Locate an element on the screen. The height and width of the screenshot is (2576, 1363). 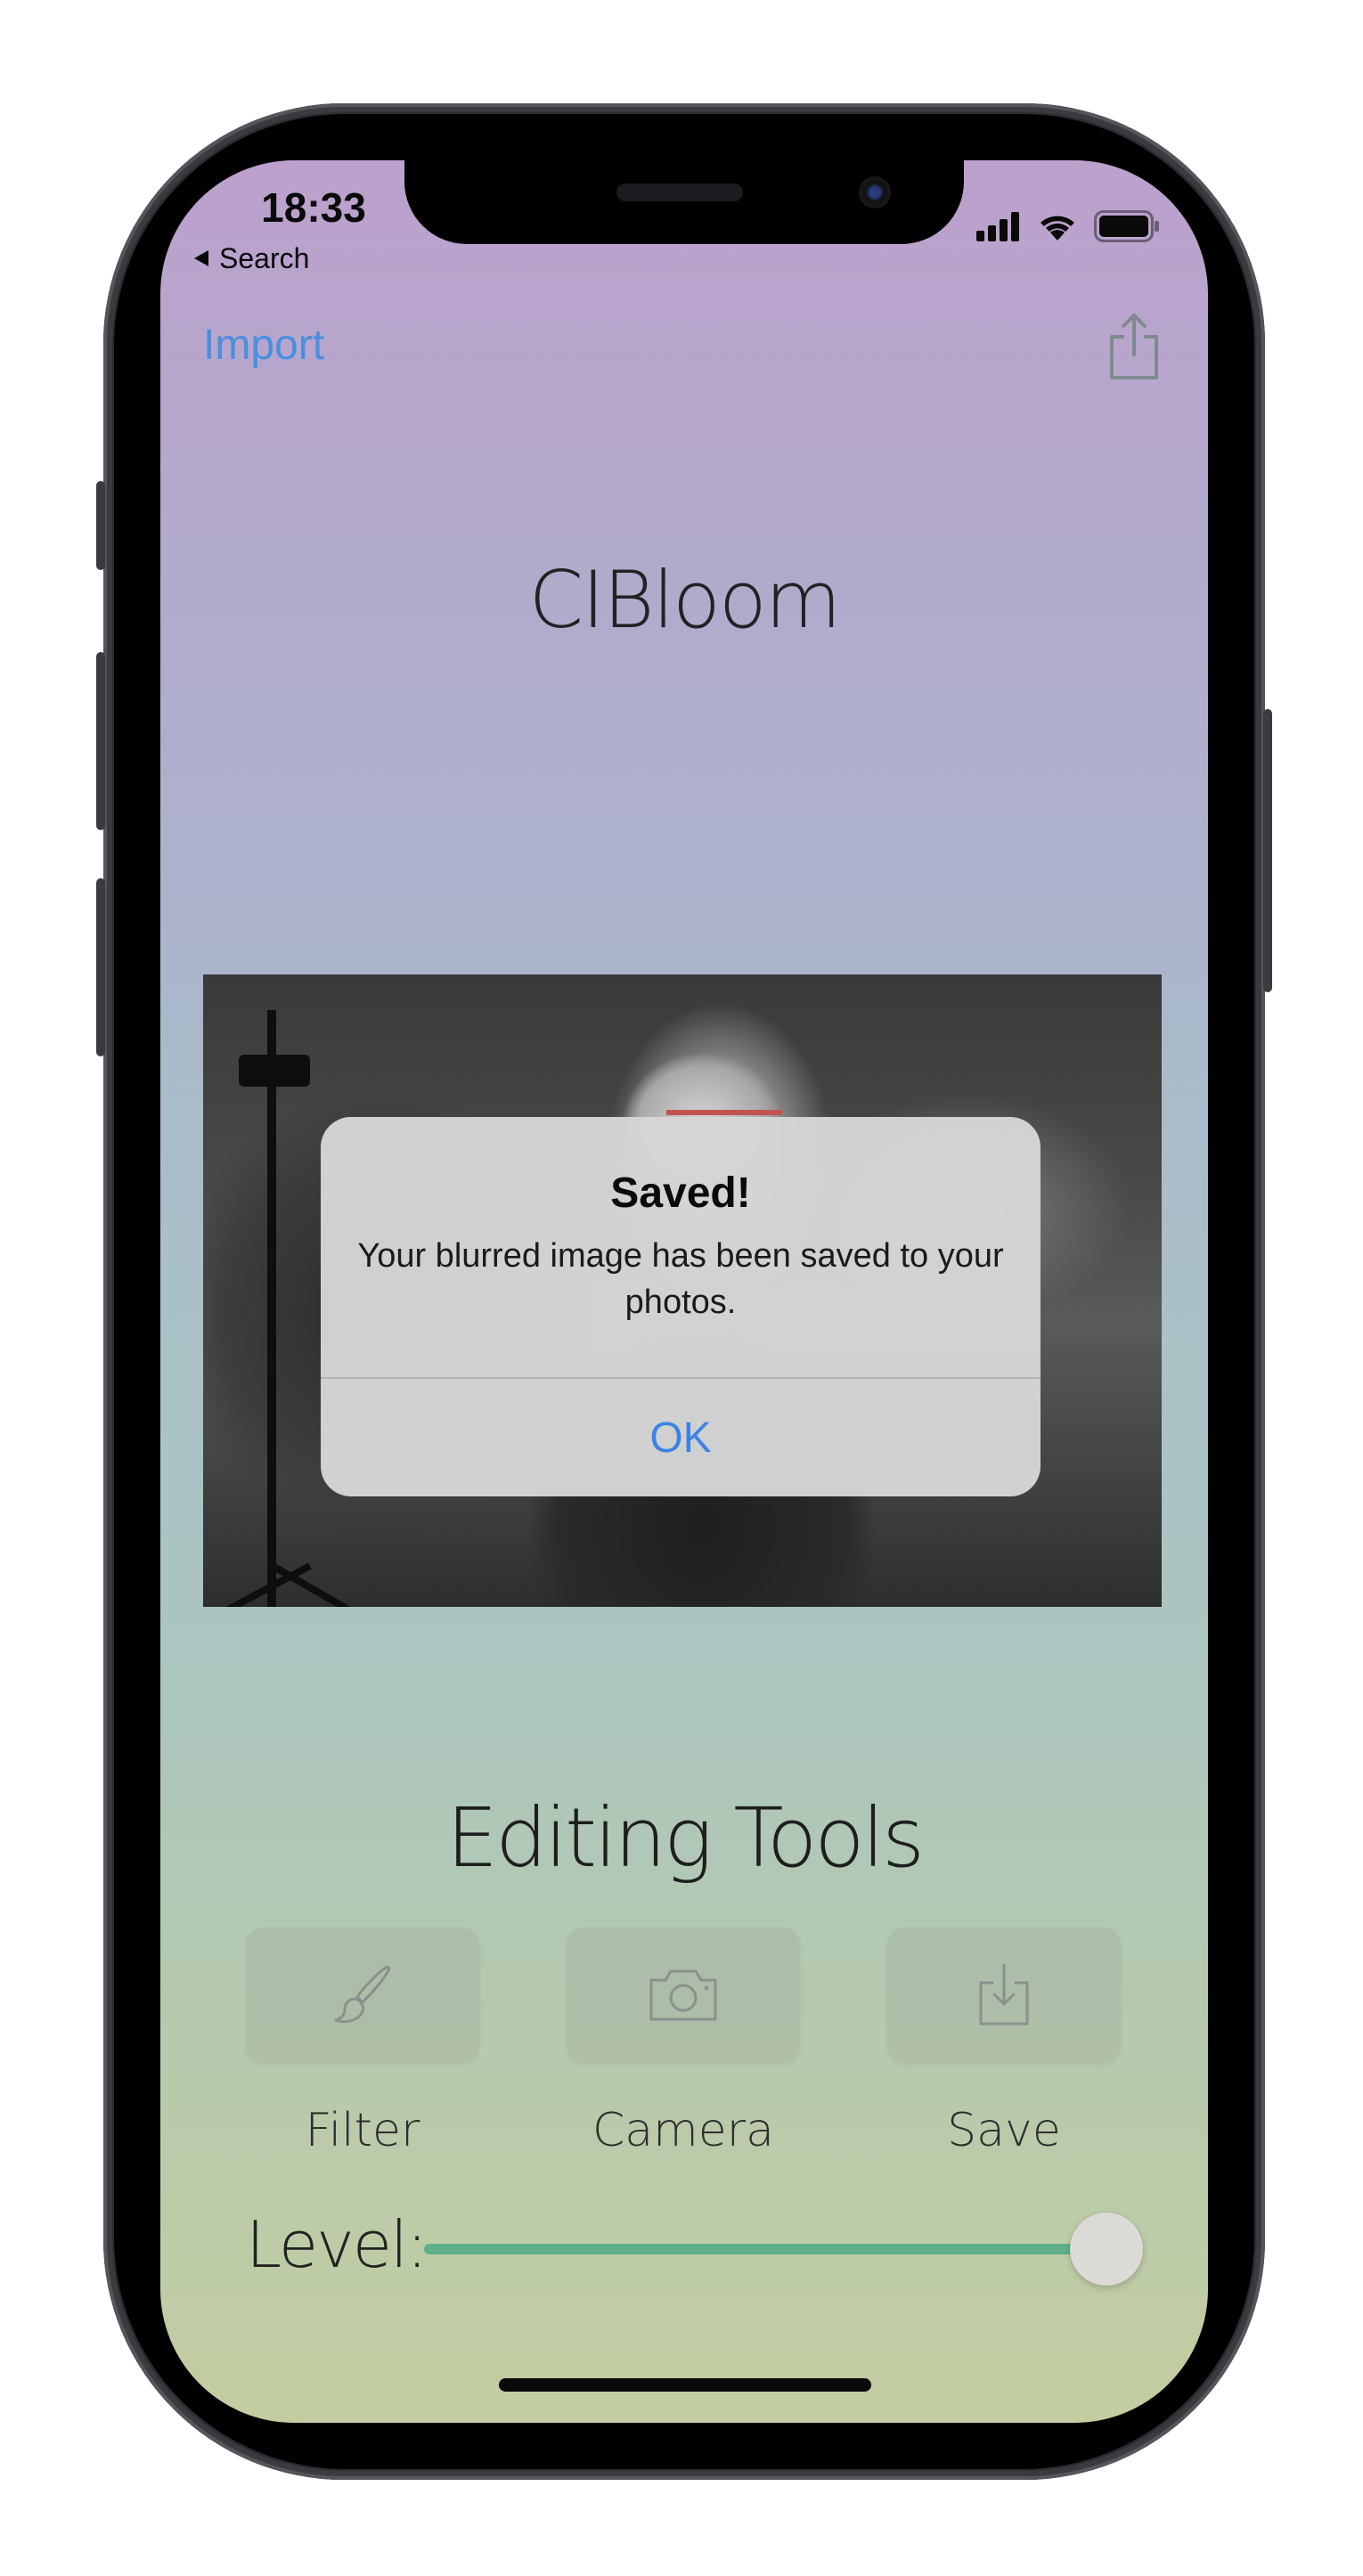
app-title: CIBloom is located at coordinates (685, 600).